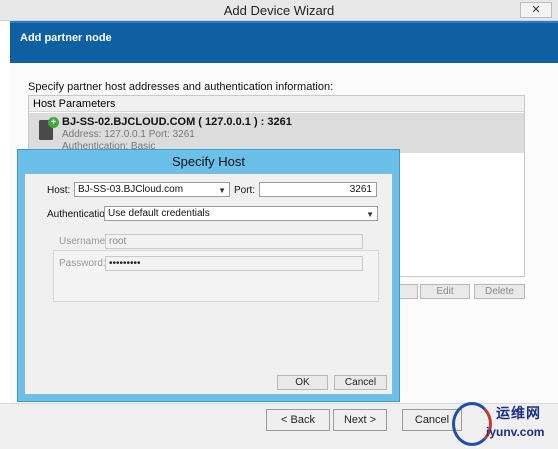 The height and width of the screenshot is (449, 558). I want to click on window-title: Add Device Wizard, so click(279, 10).